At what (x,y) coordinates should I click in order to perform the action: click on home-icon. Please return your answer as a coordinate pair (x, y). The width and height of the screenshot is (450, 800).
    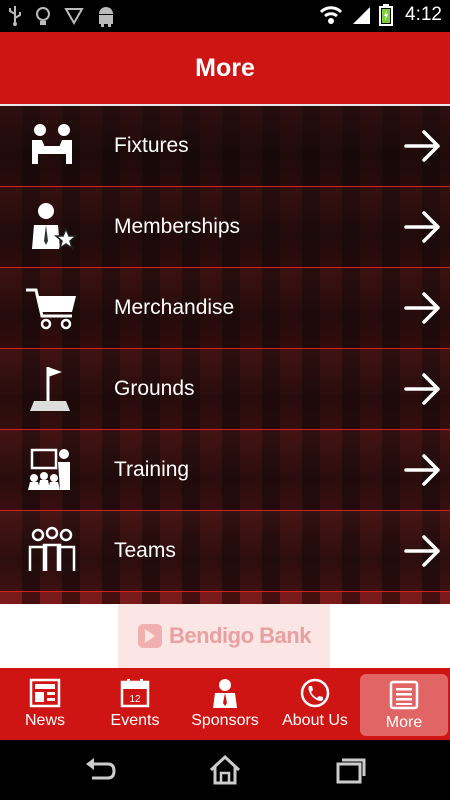
    Looking at the image, I should click on (225, 770).